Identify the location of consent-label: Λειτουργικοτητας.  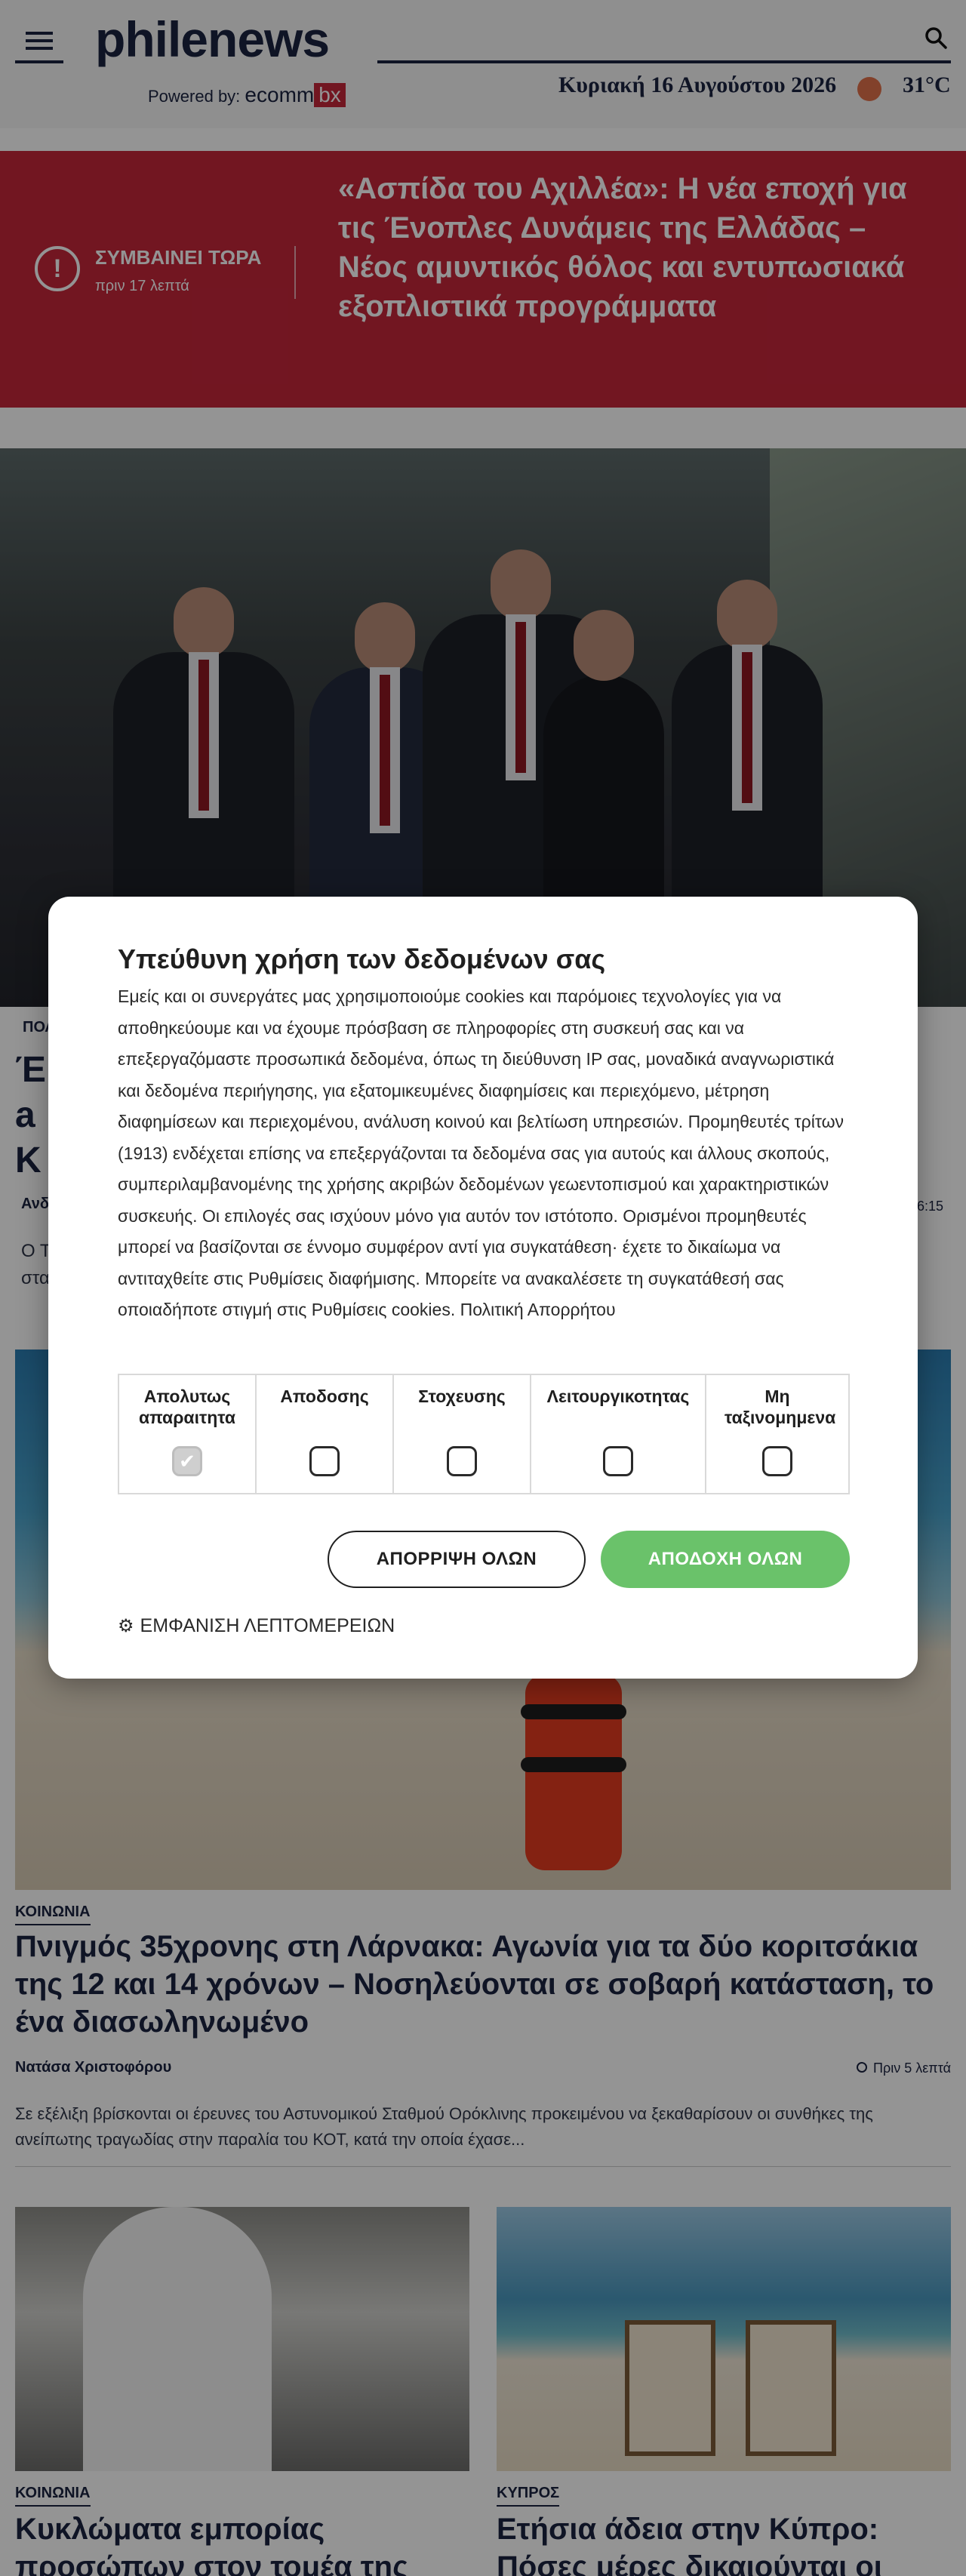
(618, 1396).